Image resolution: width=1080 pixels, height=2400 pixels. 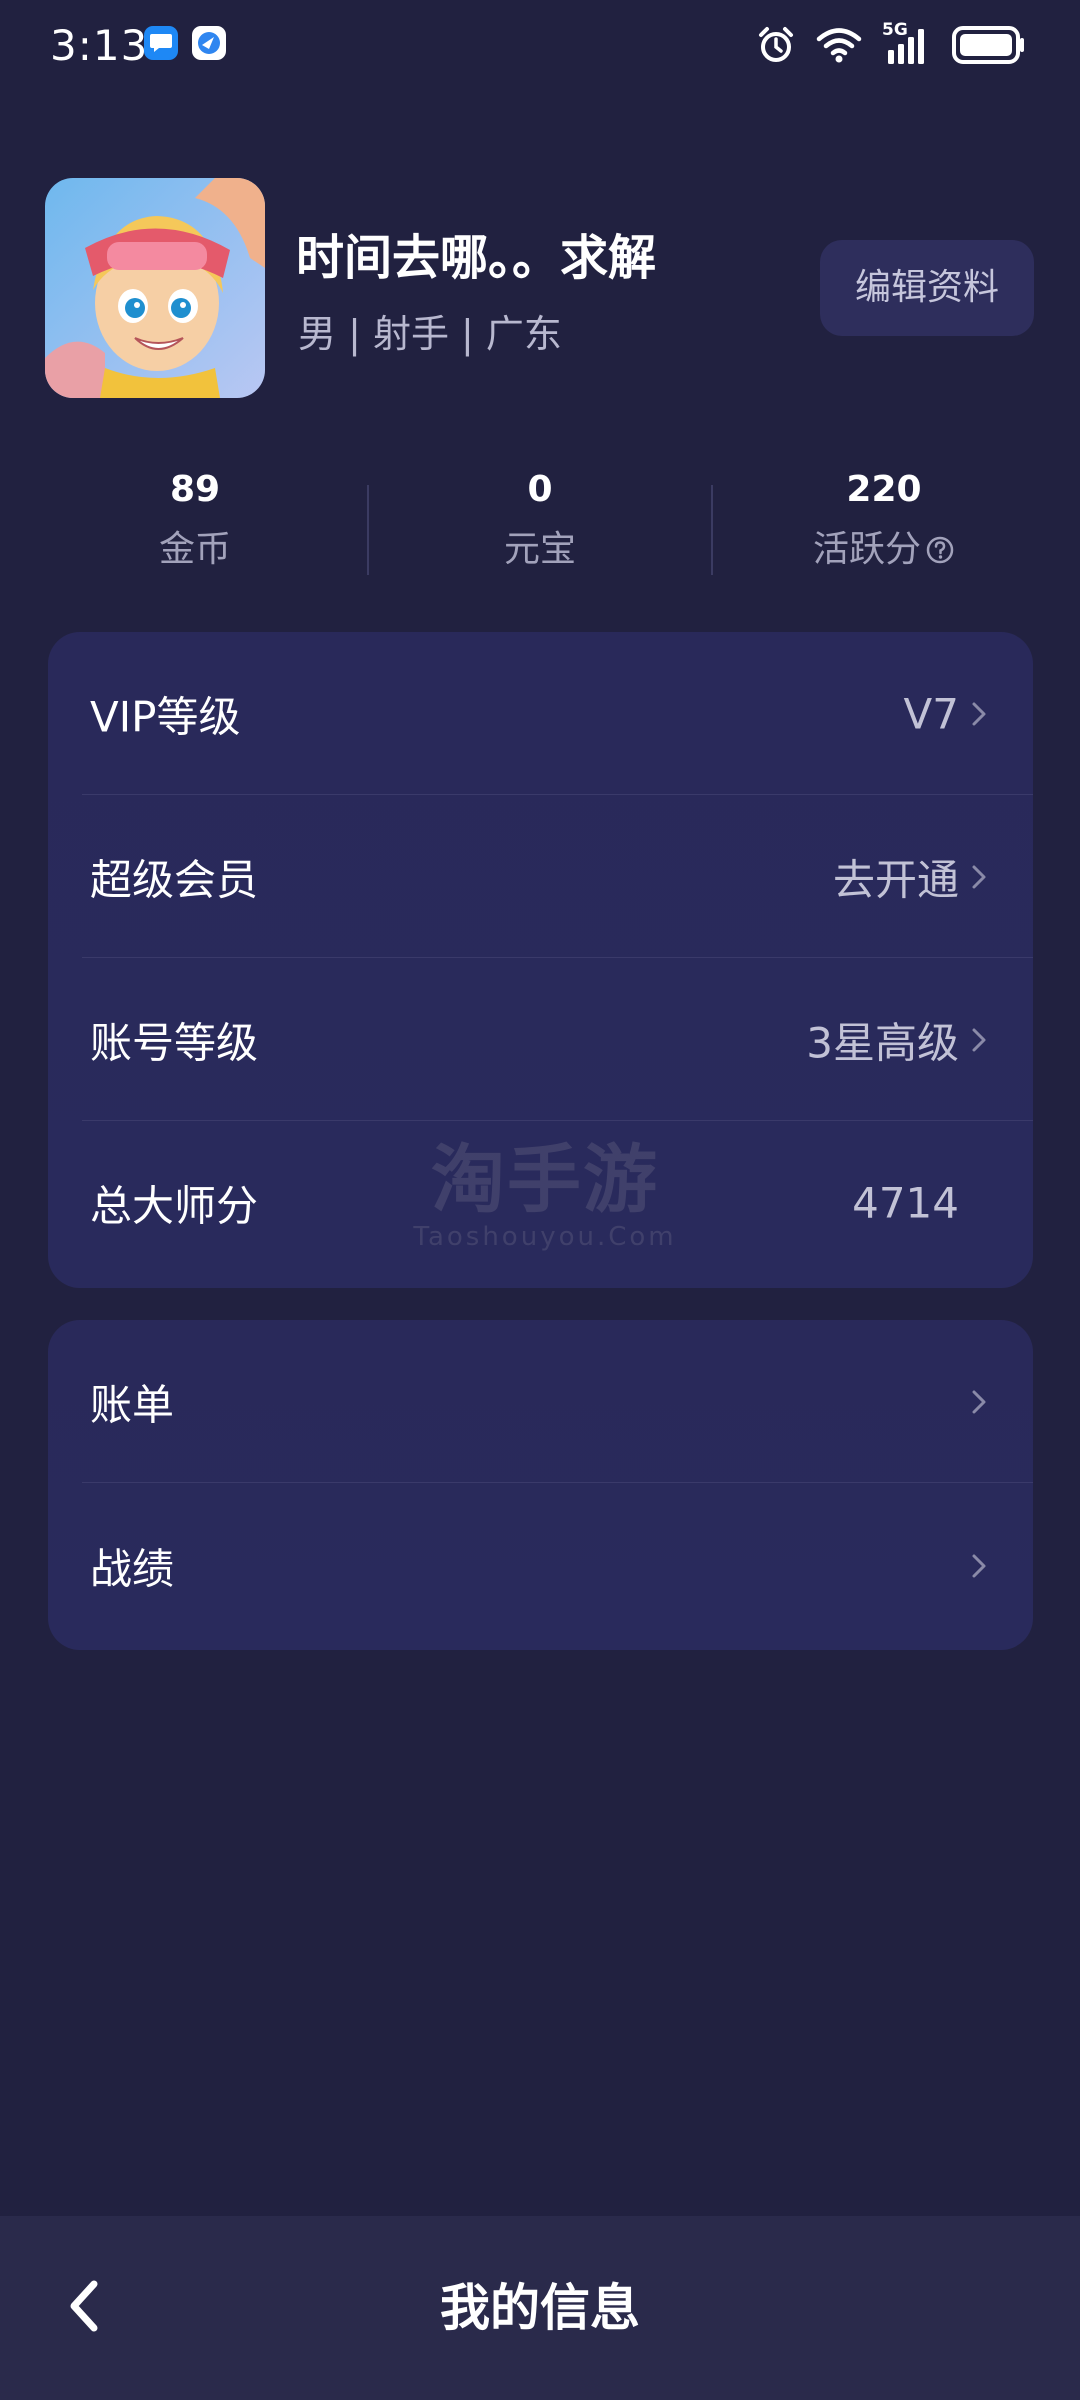 I want to click on stat-label-wrap: 活跃分, so click(x=884, y=550).